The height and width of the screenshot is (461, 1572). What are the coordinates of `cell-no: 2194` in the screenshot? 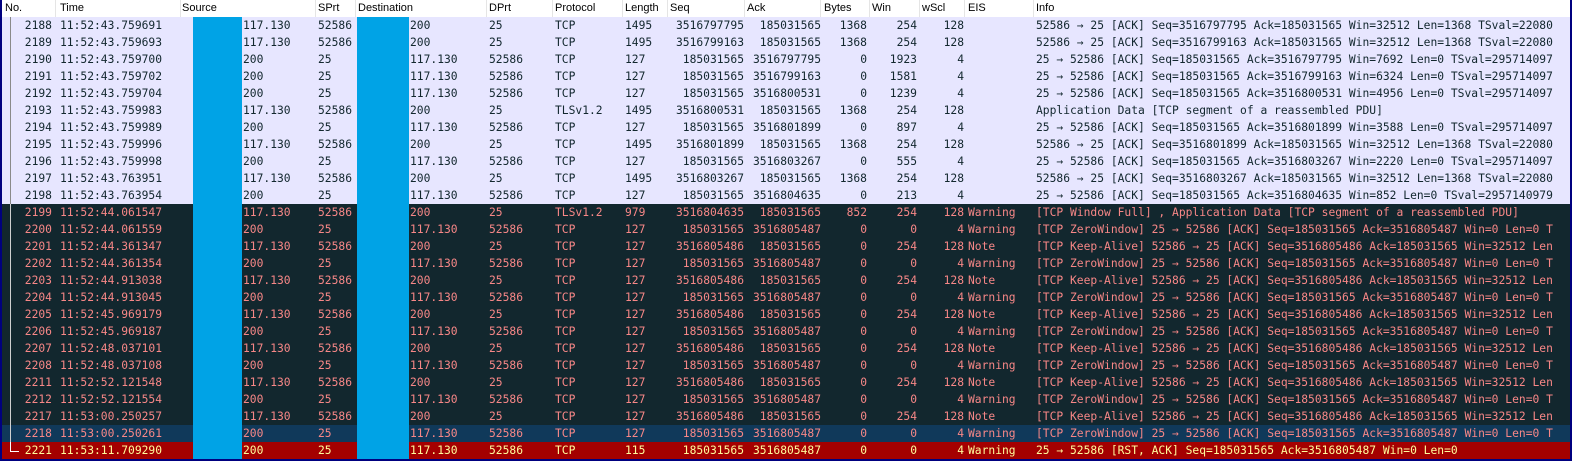 It's located at (38, 127).